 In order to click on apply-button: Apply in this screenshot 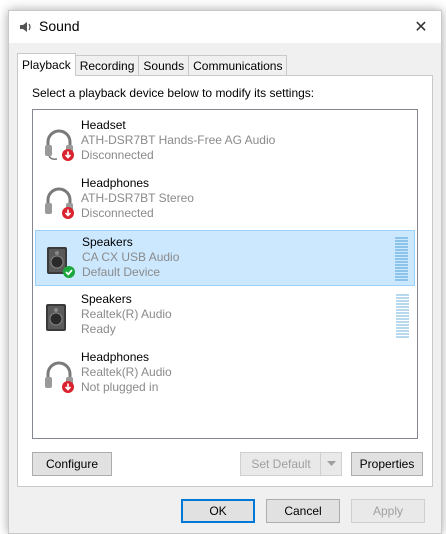, I will do `click(388, 511)`.